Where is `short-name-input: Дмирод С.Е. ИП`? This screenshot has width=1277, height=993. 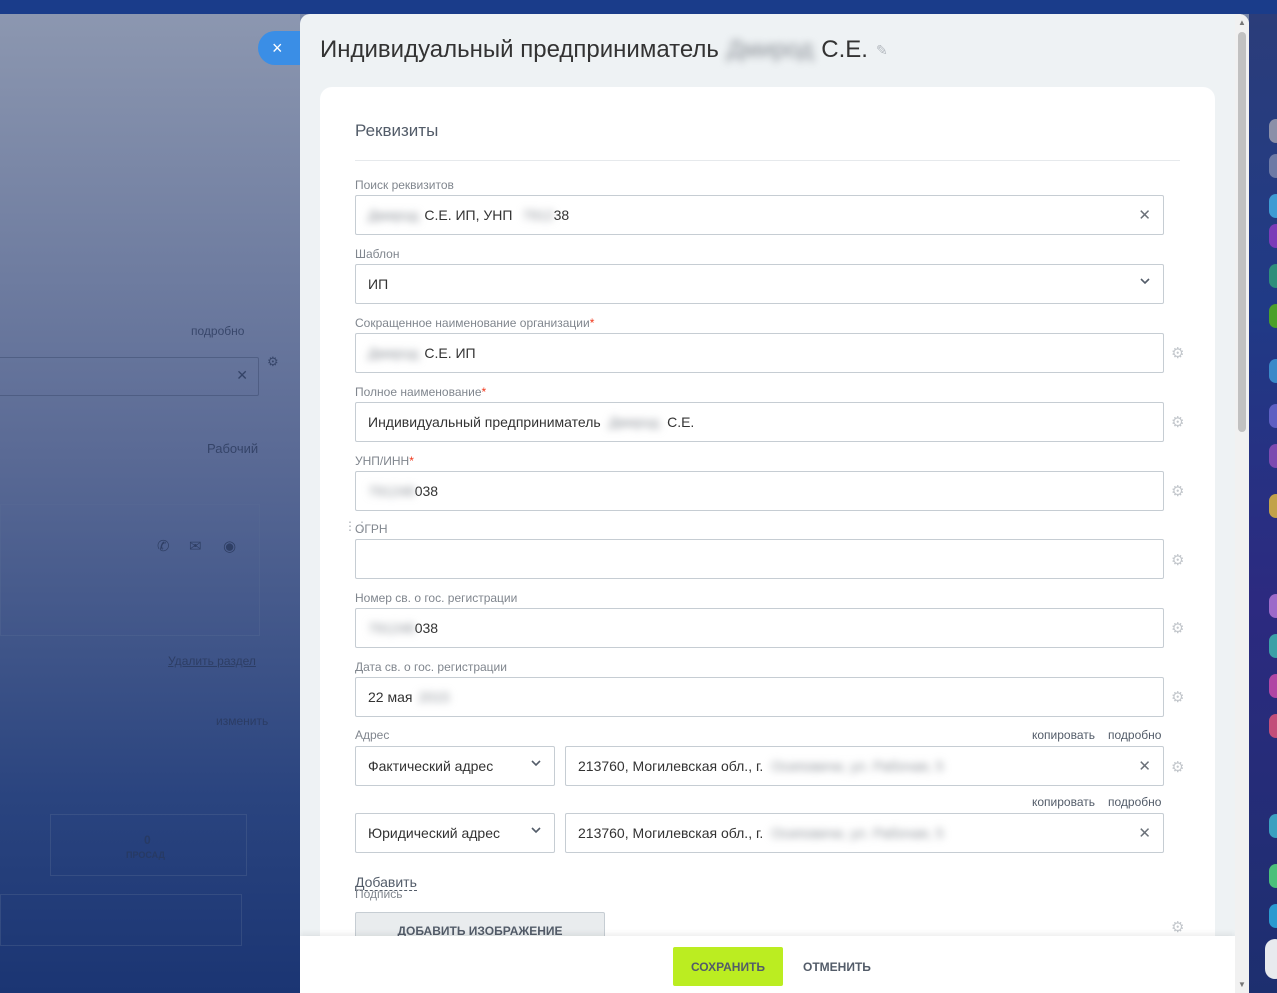
short-name-input: Дмирод С.Е. ИП is located at coordinates (759, 353).